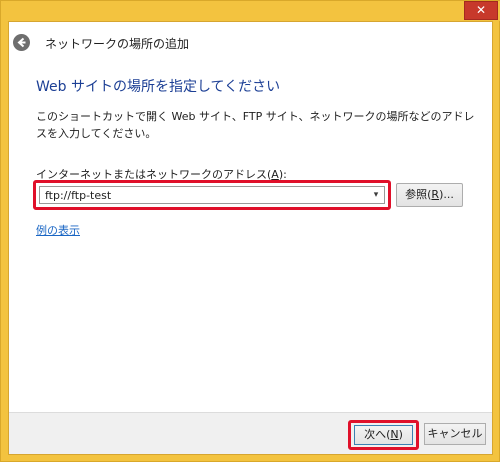 Image resolution: width=500 pixels, height=462 pixels. What do you see at coordinates (117, 44) in the screenshot?
I see `wizard-title: ネットワークの場所の追加` at bounding box center [117, 44].